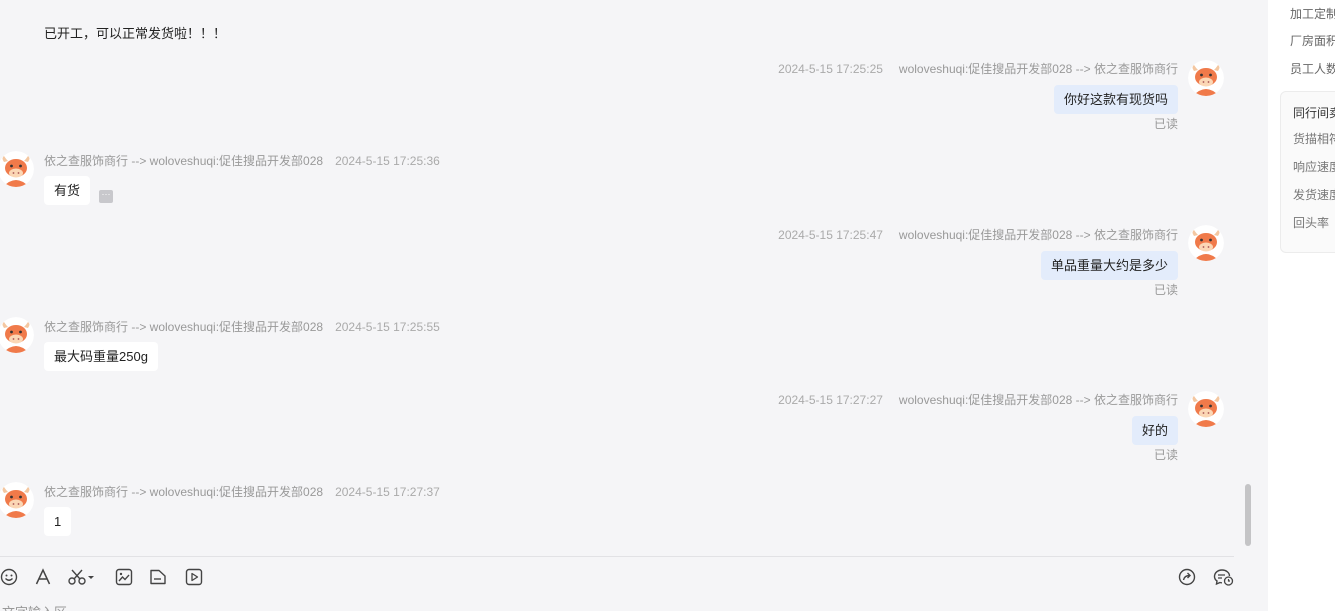 Image resolution: width=1335 pixels, height=611 pixels. Describe the element at coordinates (1312, 69) in the screenshot. I see `info-item: 员工人数` at that location.